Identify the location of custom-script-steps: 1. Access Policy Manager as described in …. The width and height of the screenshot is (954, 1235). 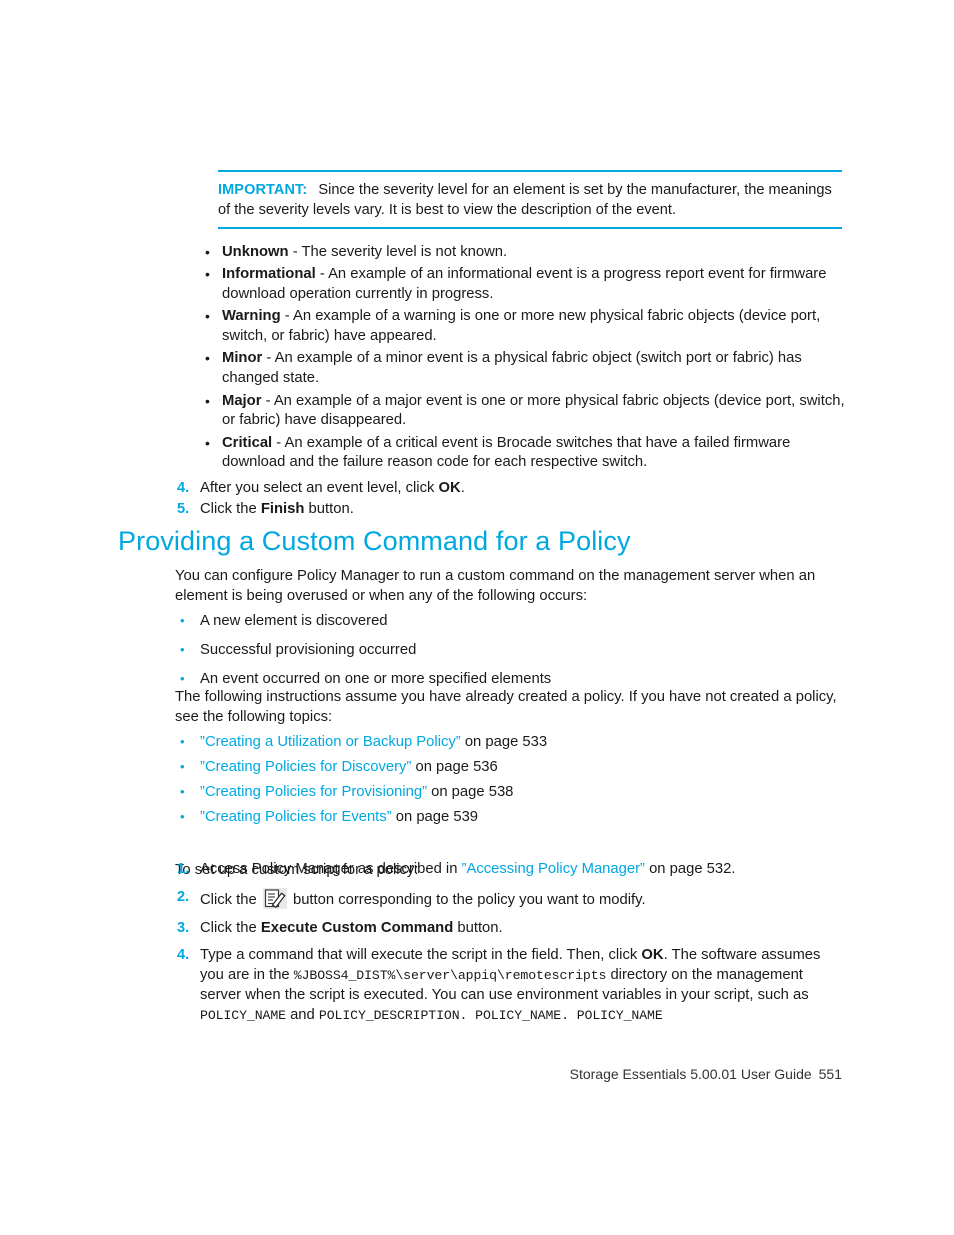
(509, 947).